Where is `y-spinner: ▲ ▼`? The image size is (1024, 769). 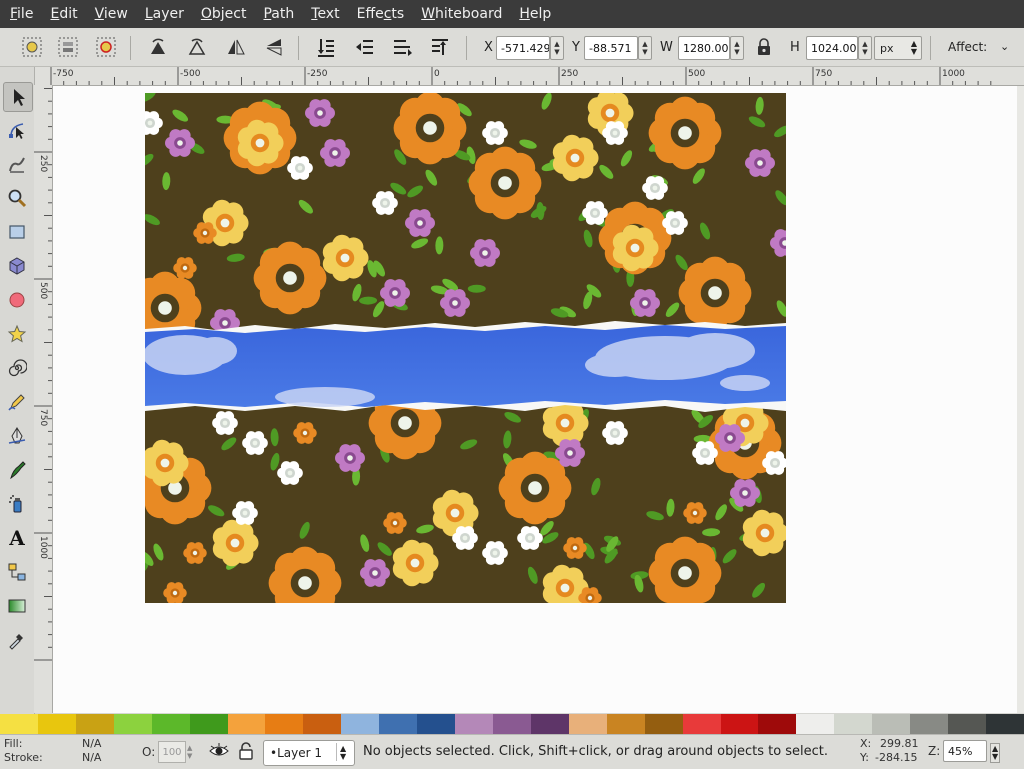 y-spinner: ▲ ▼ is located at coordinates (645, 48).